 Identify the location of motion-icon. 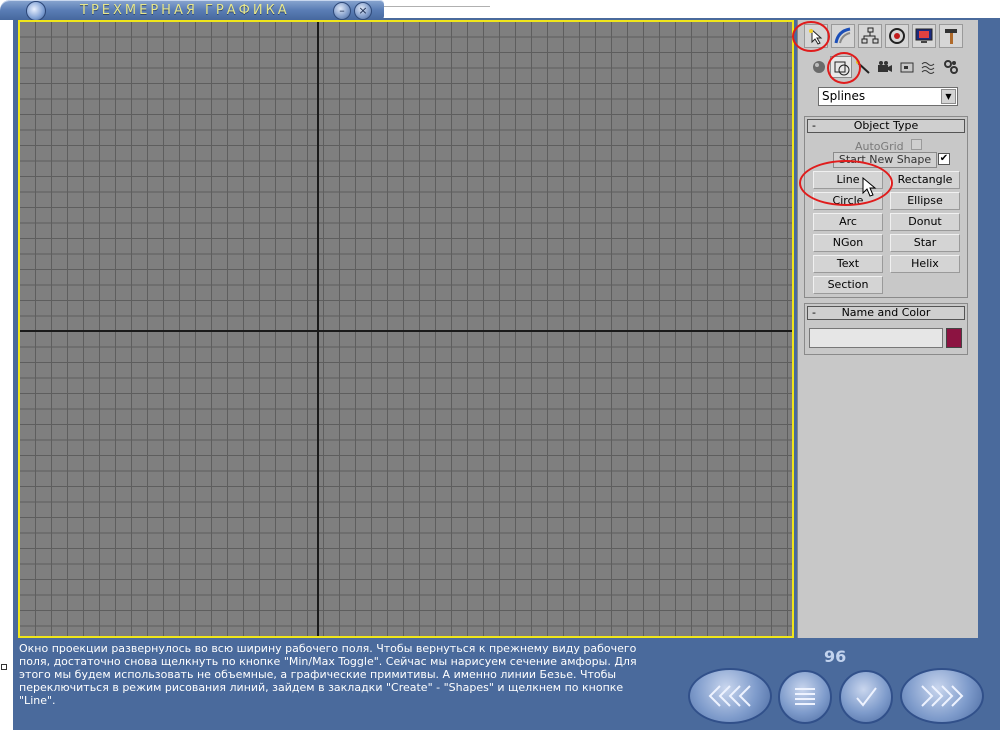
(897, 36).